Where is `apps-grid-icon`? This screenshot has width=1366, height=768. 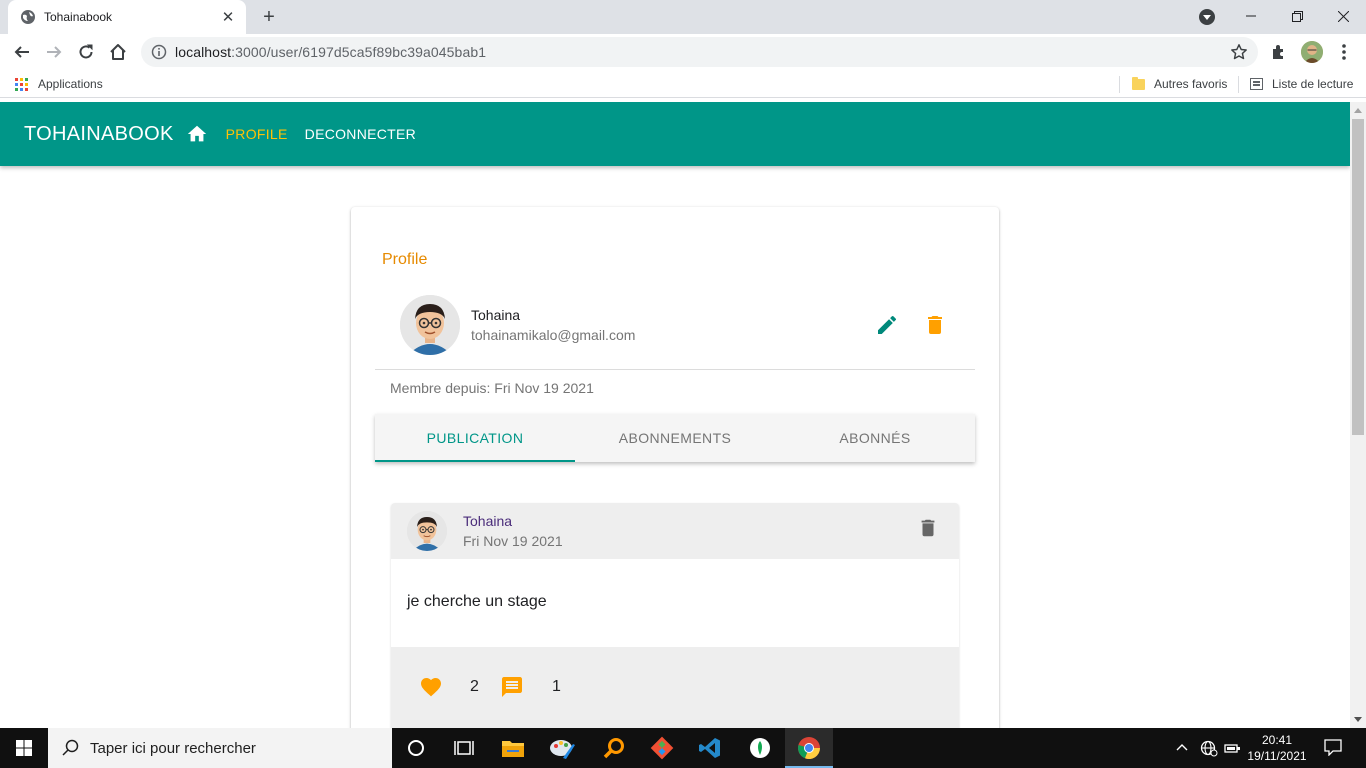 apps-grid-icon is located at coordinates (21, 84).